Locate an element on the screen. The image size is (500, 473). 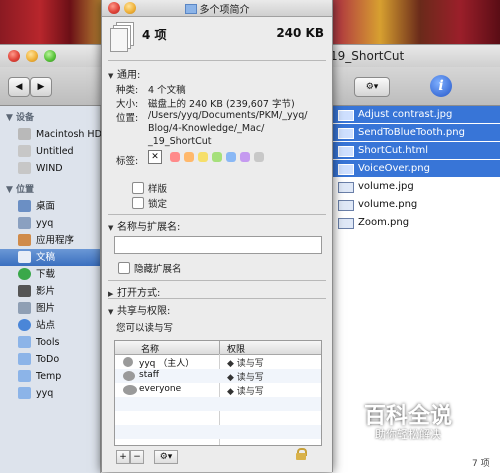
info-icon: i is located at coordinates (441, 86).